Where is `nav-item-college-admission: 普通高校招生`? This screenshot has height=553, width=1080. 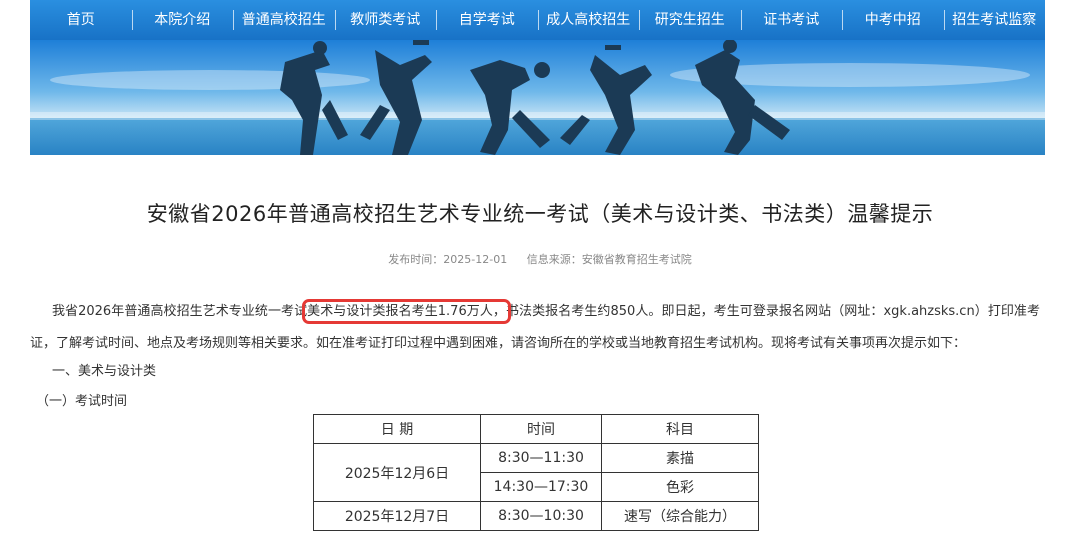
nav-item-college-admission: 普通高校招生 is located at coordinates (284, 20).